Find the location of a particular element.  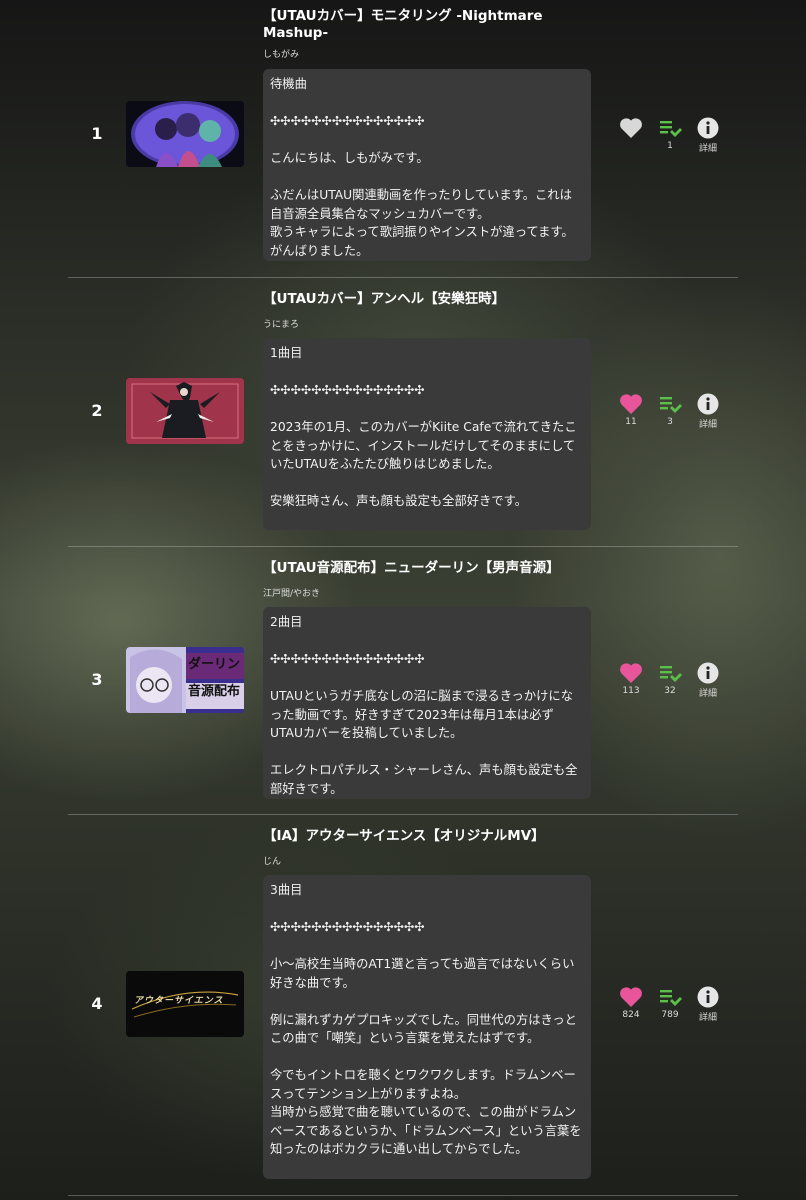

playlist-count: 1 is located at coordinates (670, 146).